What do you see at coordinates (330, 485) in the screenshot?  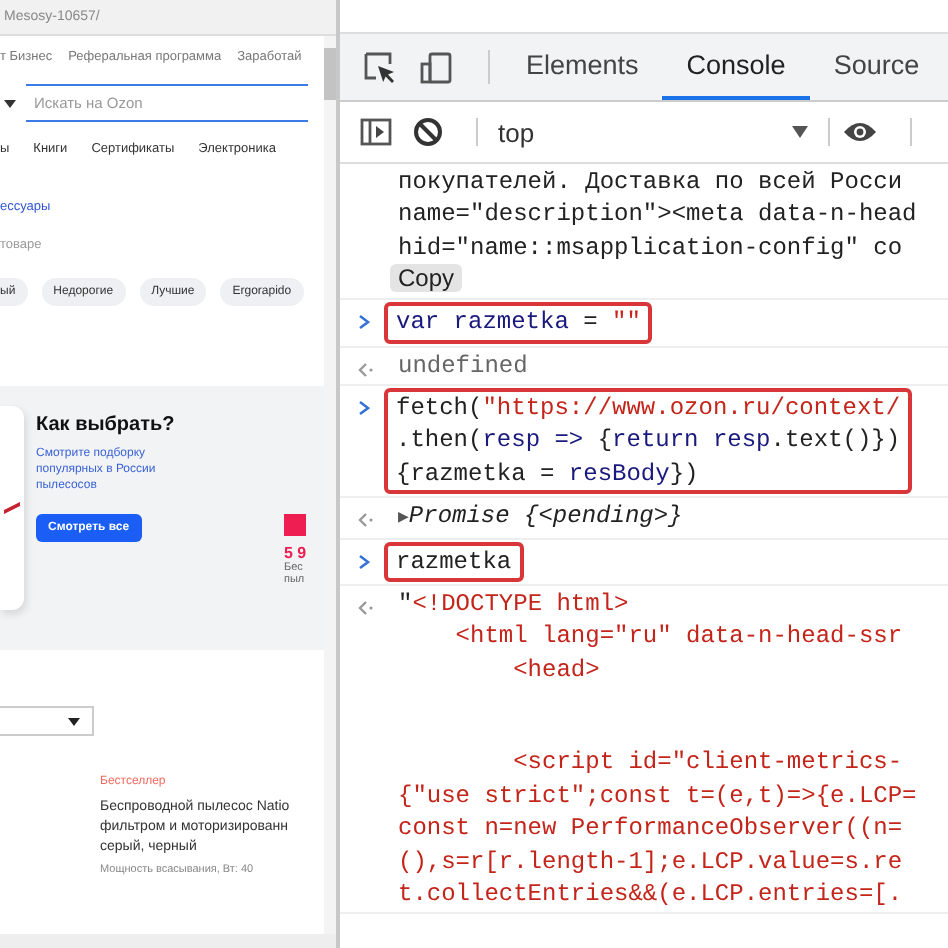 I see `vertical-scrollbar` at bounding box center [330, 485].